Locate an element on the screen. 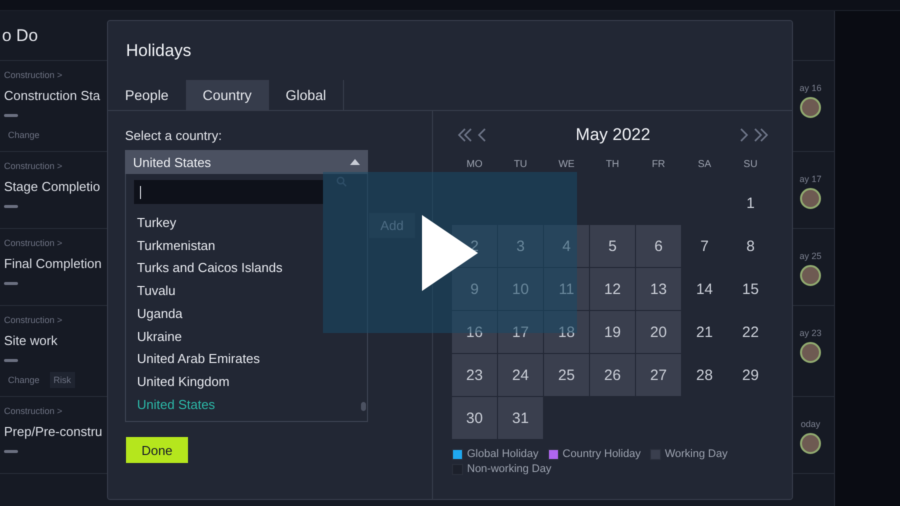 The height and width of the screenshot is (506, 900). country-option: United Kingdom is located at coordinates (246, 382).